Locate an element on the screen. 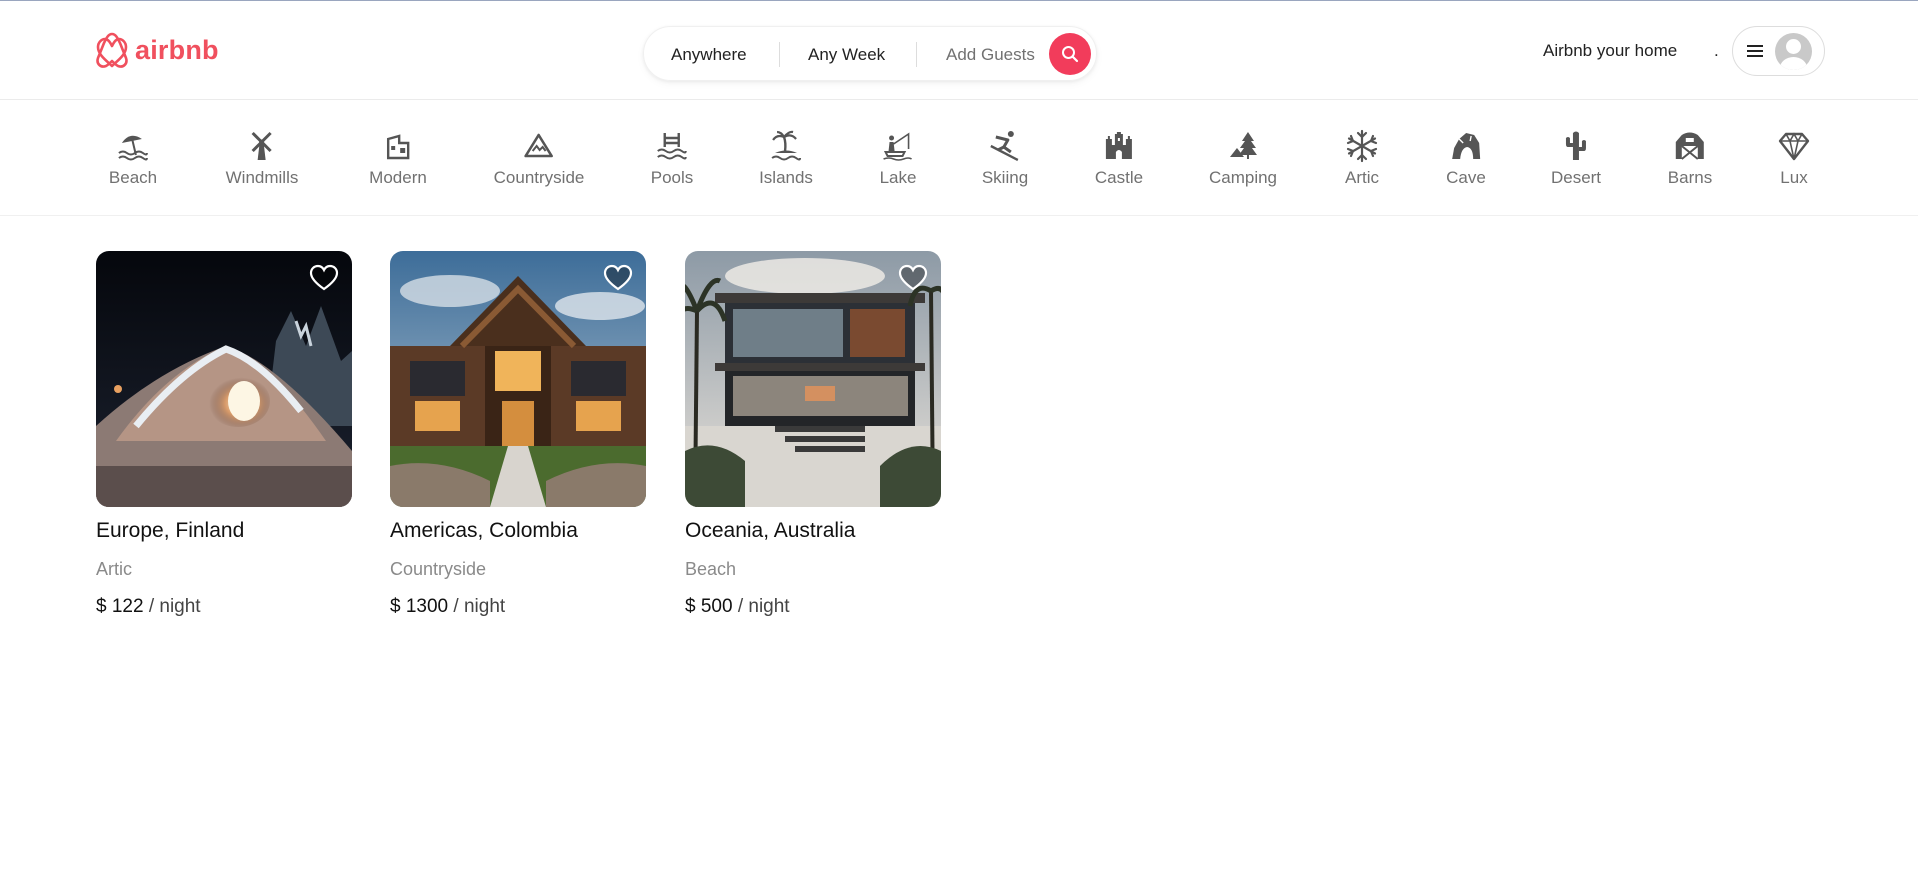 The height and width of the screenshot is (879, 1918). brand-name: airbnb is located at coordinates (177, 49).